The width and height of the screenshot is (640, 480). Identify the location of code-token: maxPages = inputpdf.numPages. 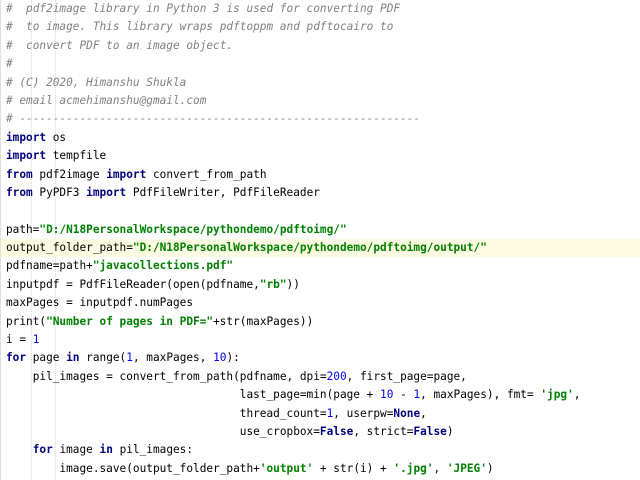
(100, 303).